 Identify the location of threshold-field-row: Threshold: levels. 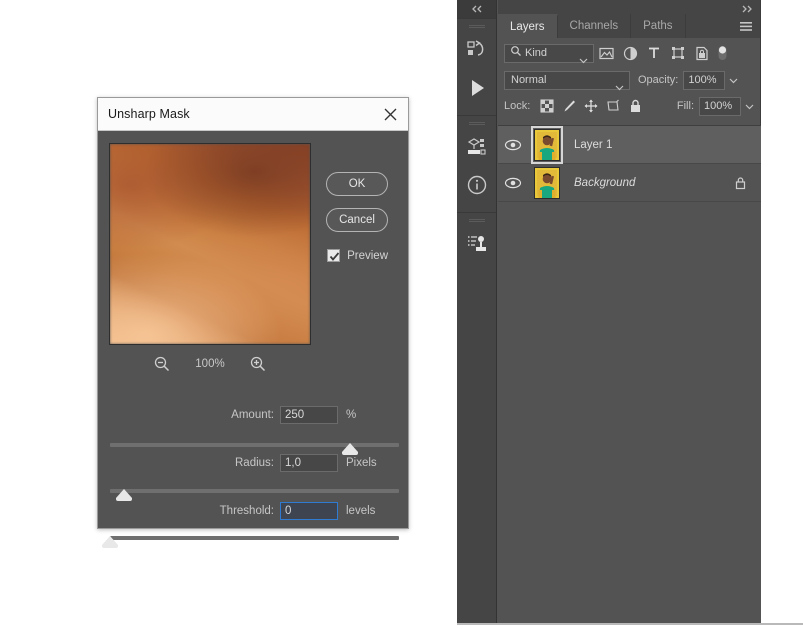
(253, 511).